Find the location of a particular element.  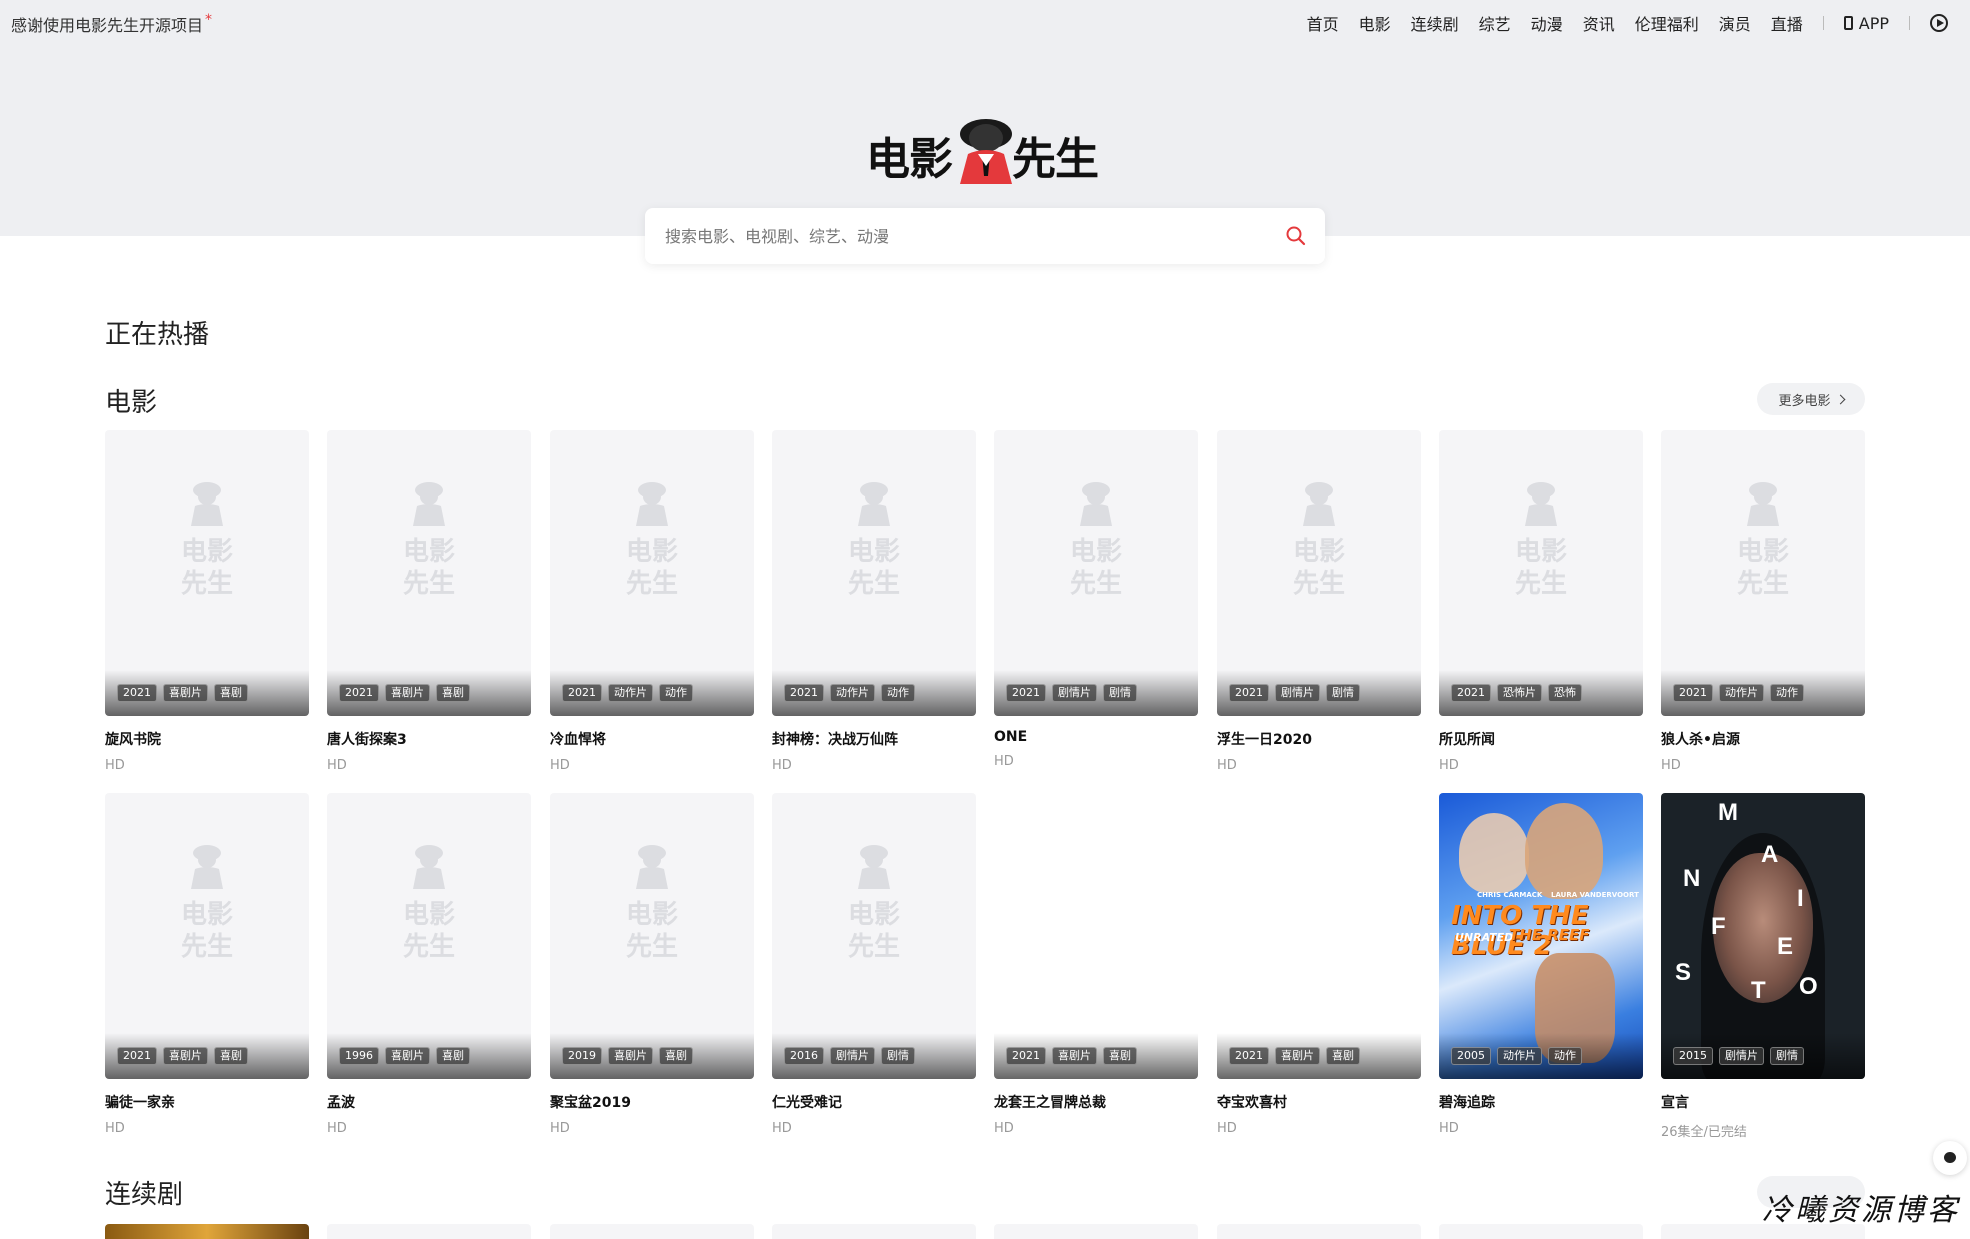

search-icon is located at coordinates (1296, 236).